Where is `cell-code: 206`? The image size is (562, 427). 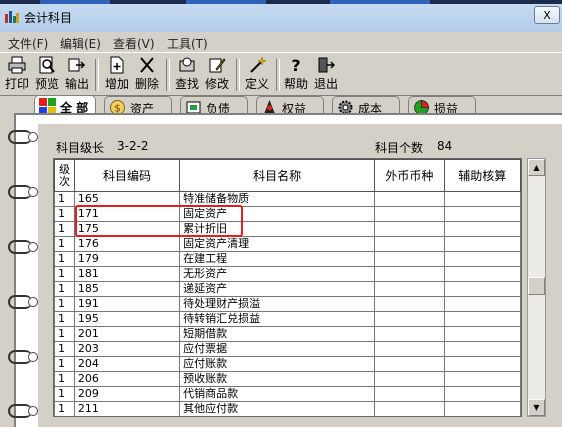
cell-code: 206 is located at coordinates (127, 379).